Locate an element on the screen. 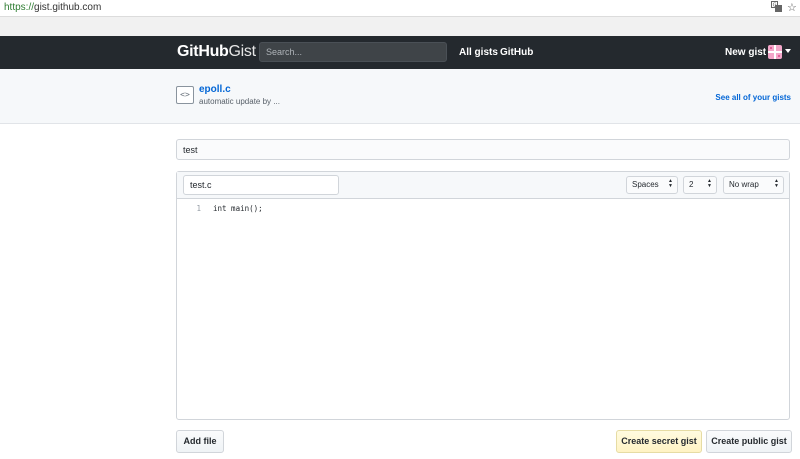 The image size is (800, 459). url-text: https://gist.github.com is located at coordinates (52, 7).